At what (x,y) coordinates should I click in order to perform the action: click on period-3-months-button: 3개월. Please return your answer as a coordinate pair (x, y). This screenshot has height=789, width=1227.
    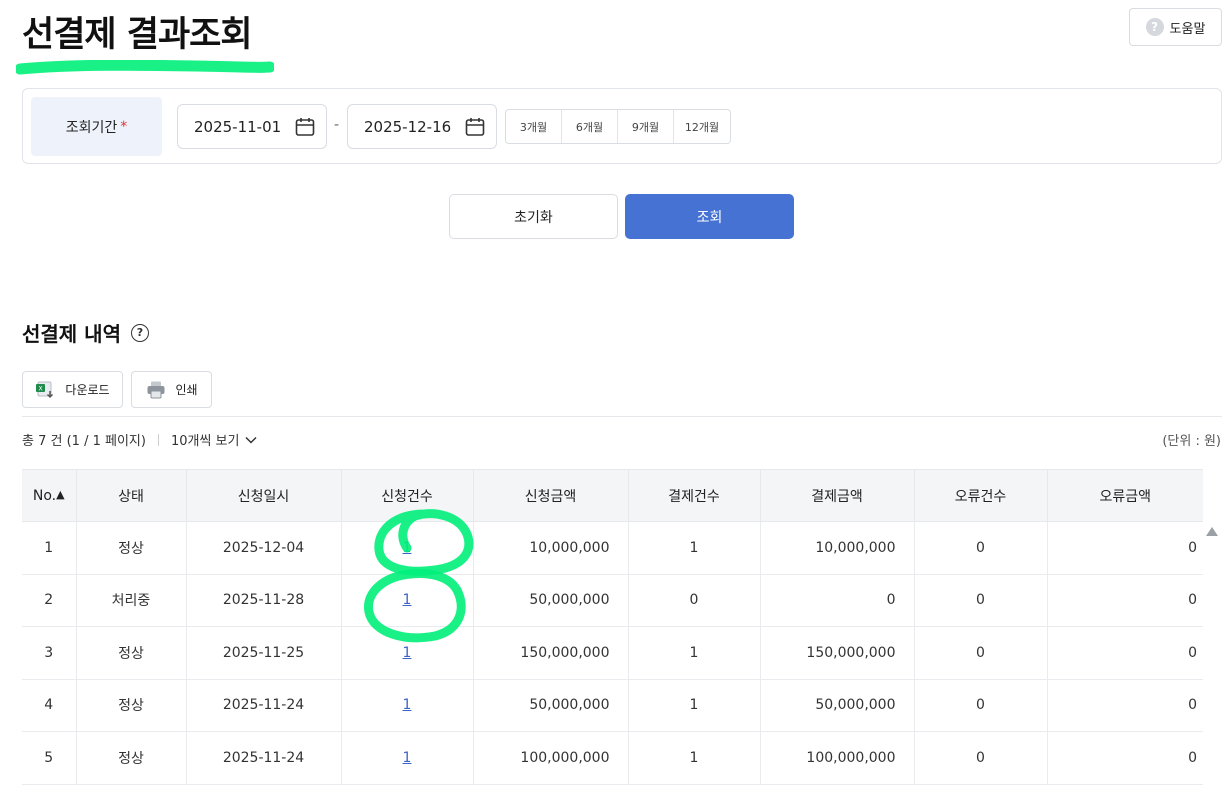
    Looking at the image, I should click on (534, 126).